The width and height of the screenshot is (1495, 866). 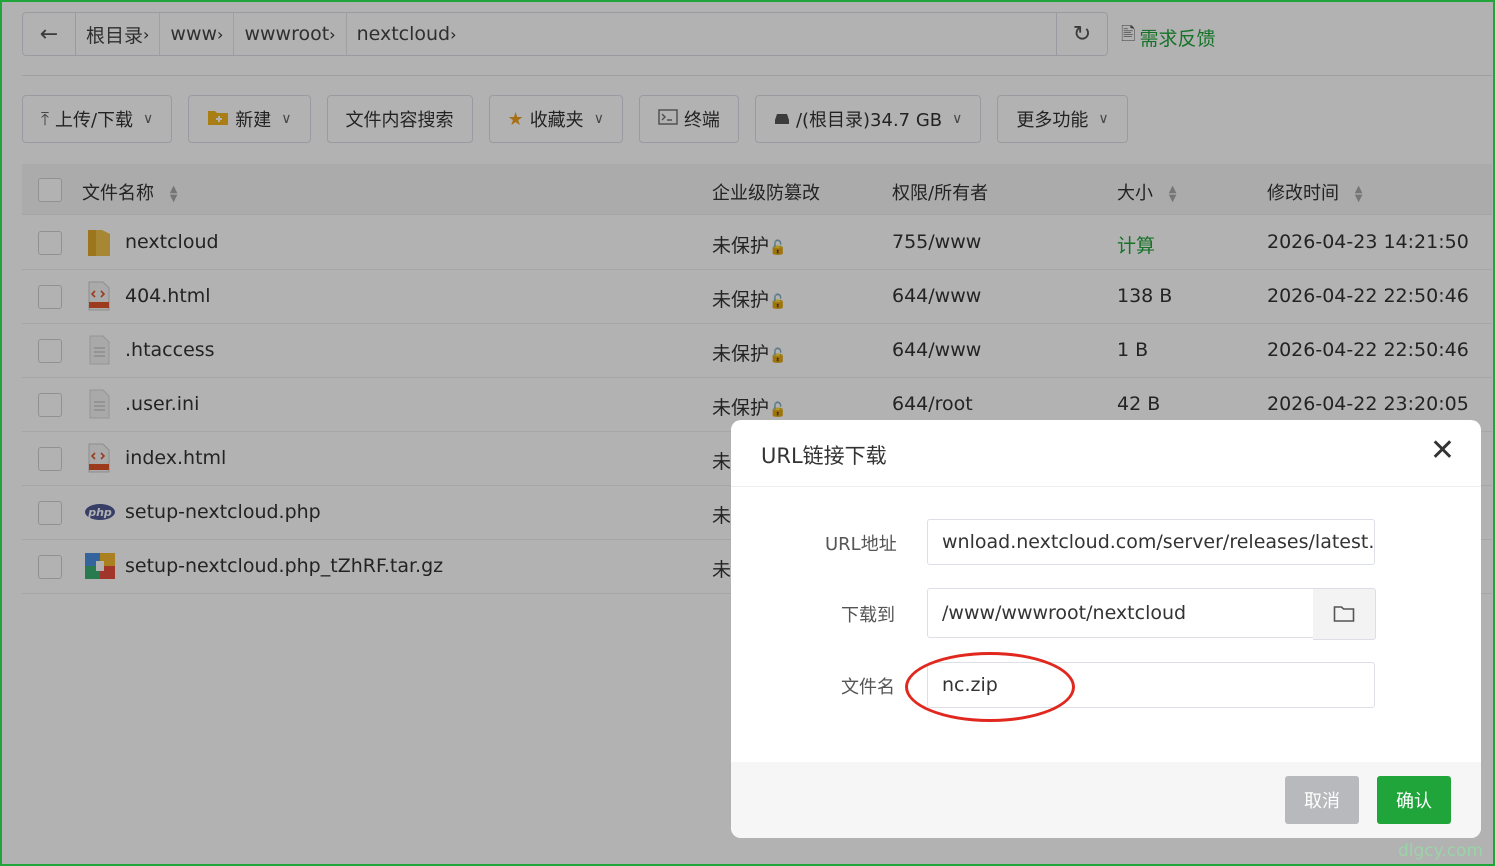 I want to click on close-button: ✕, so click(x=1442, y=451).